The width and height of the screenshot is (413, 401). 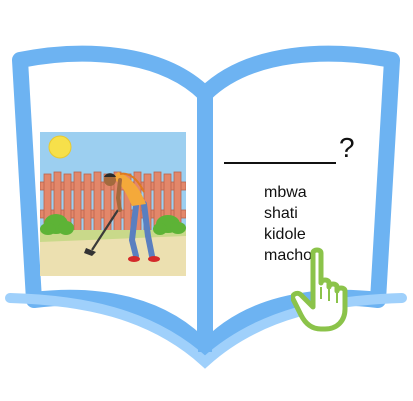 I want to click on option-kidole: kidole, so click(x=288, y=234).